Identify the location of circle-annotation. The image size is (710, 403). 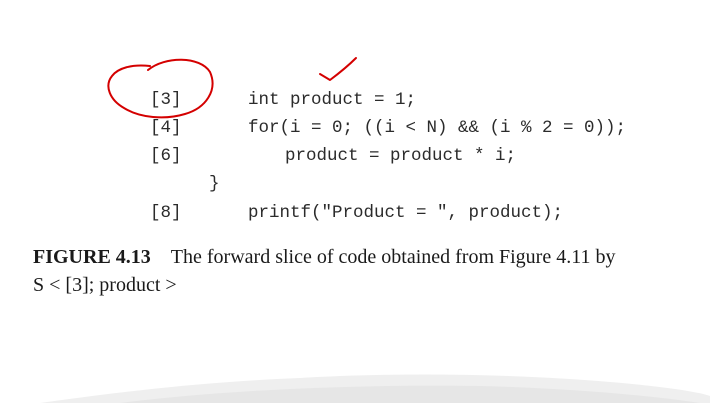
(160, 88).